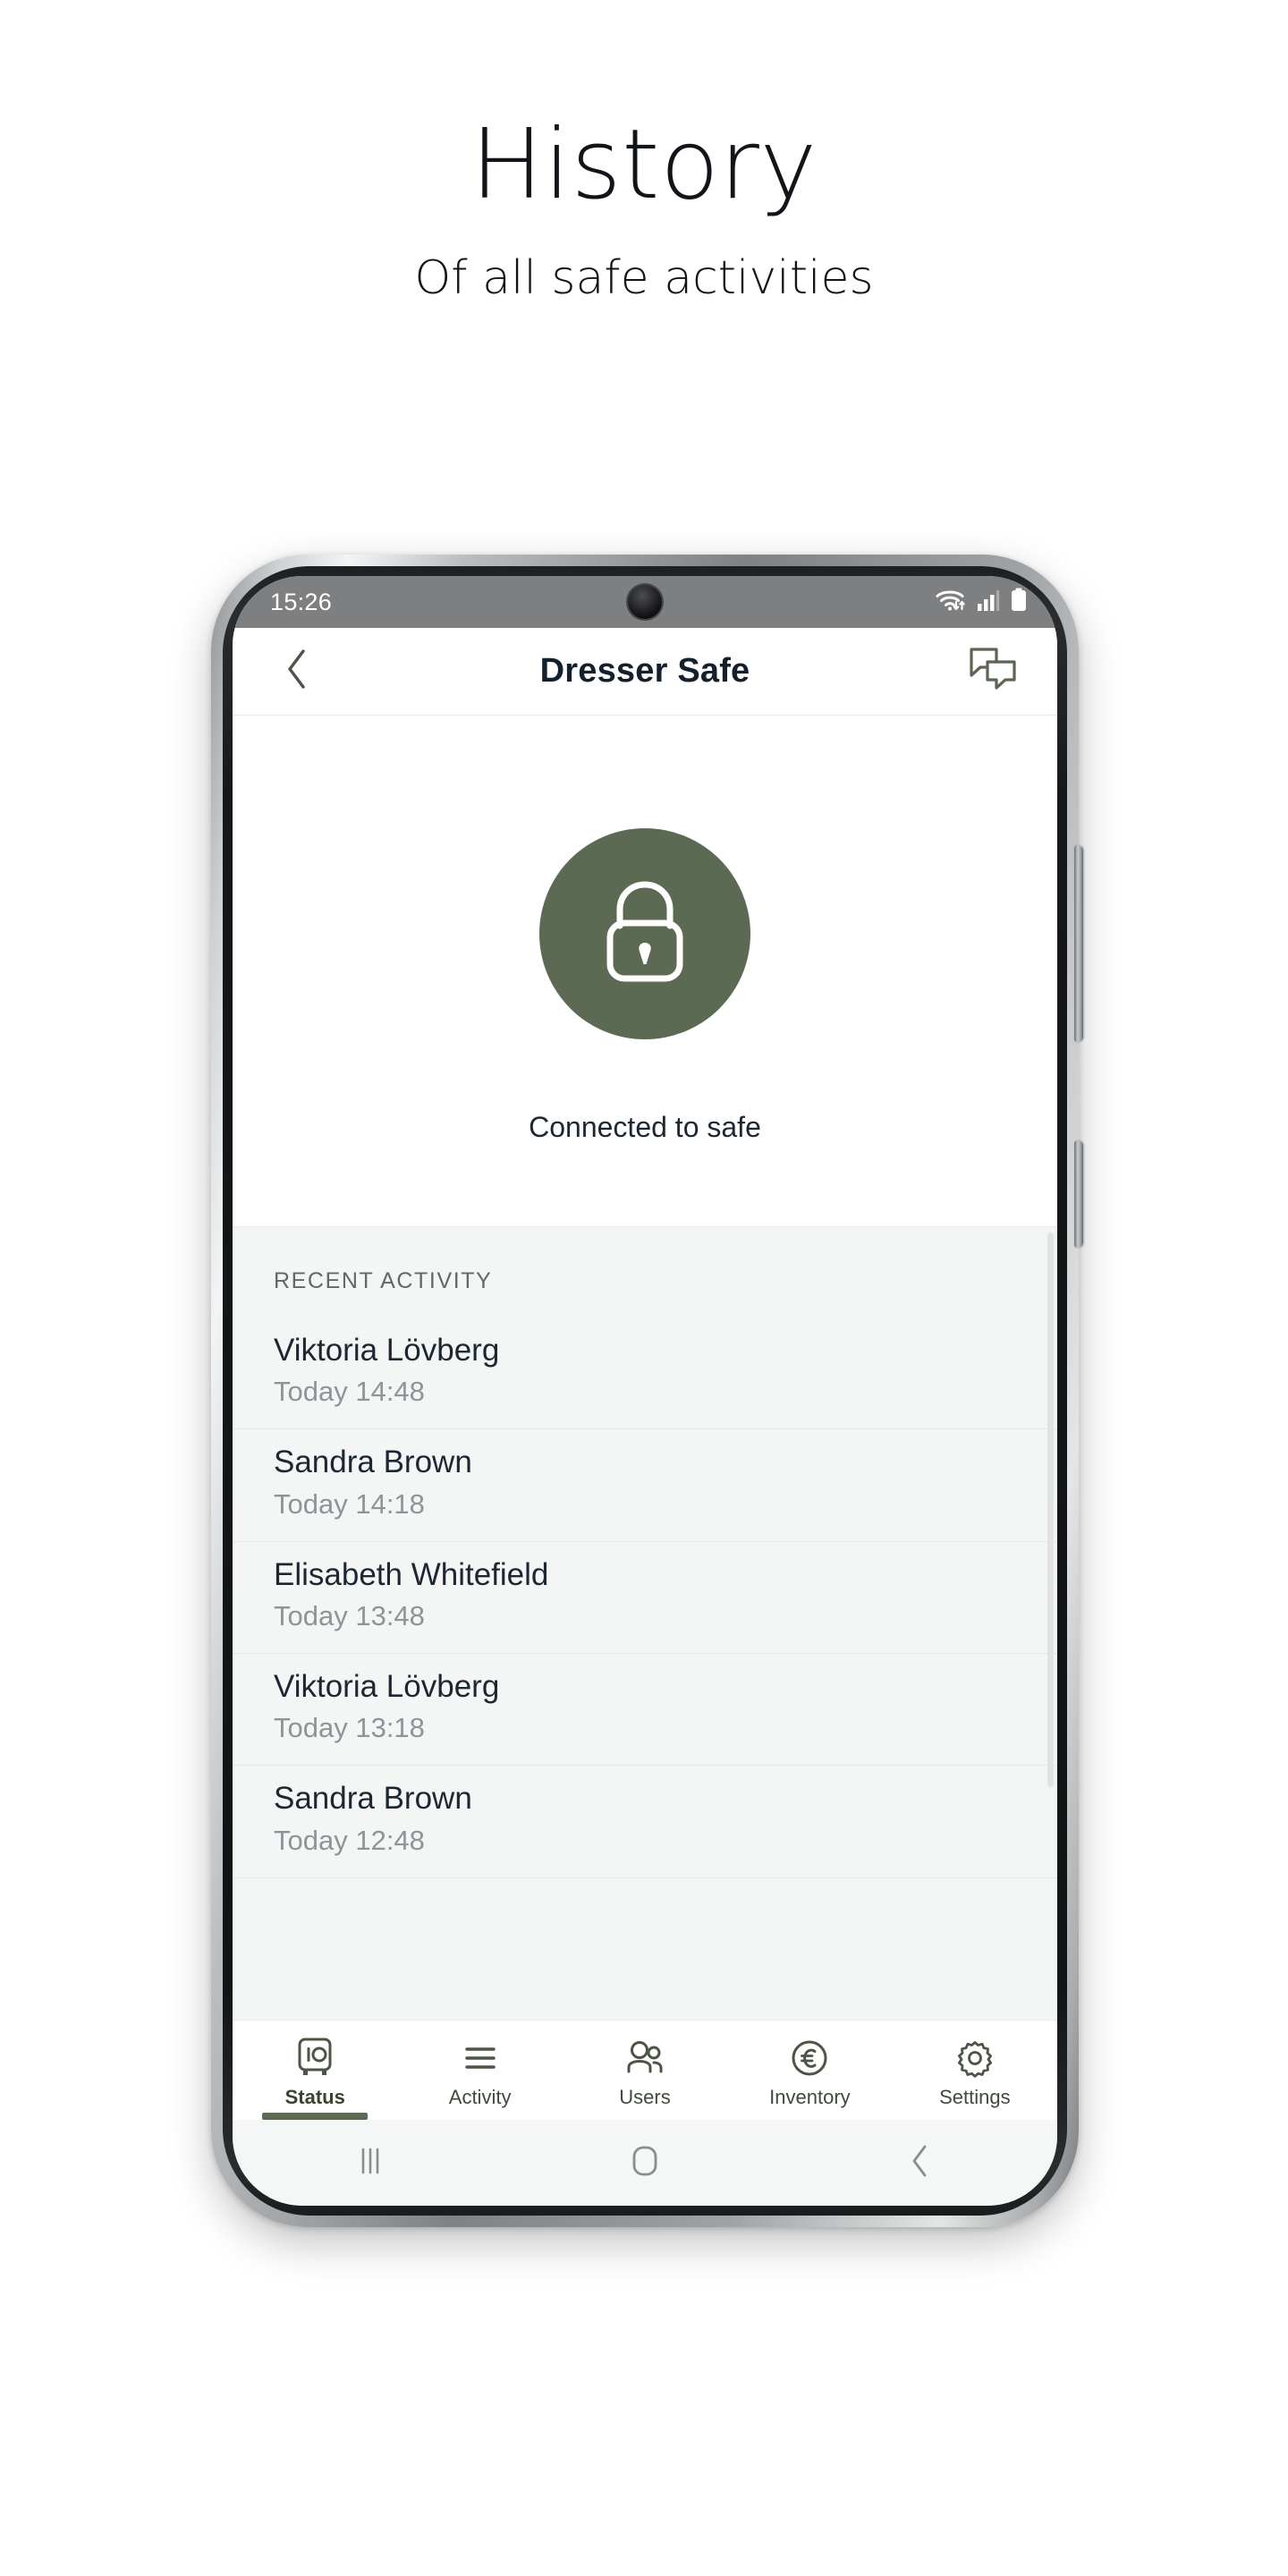 The height and width of the screenshot is (2576, 1288). I want to click on recents-button, so click(370, 2162).